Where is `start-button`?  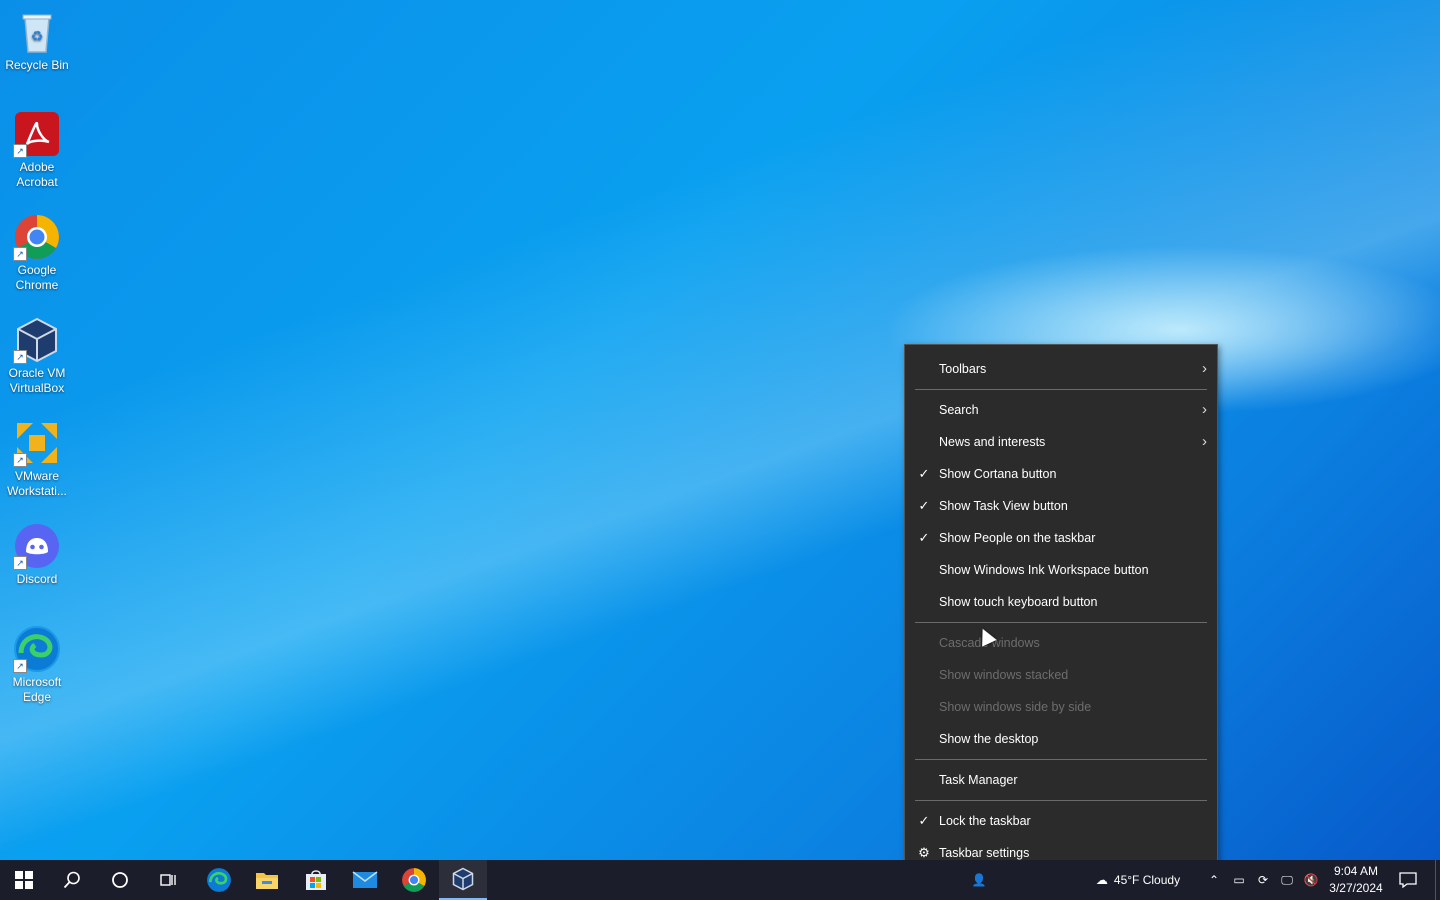 start-button is located at coordinates (24, 880).